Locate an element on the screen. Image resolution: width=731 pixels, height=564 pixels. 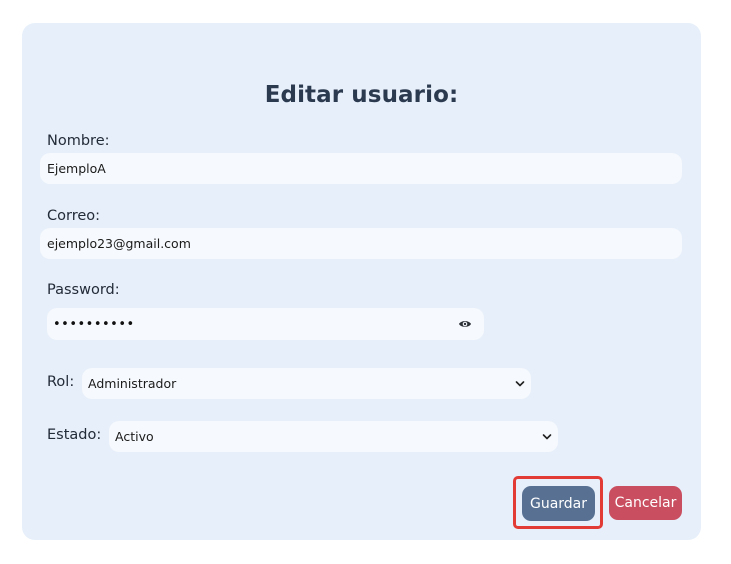
role-label: Rol: is located at coordinates (61, 382).